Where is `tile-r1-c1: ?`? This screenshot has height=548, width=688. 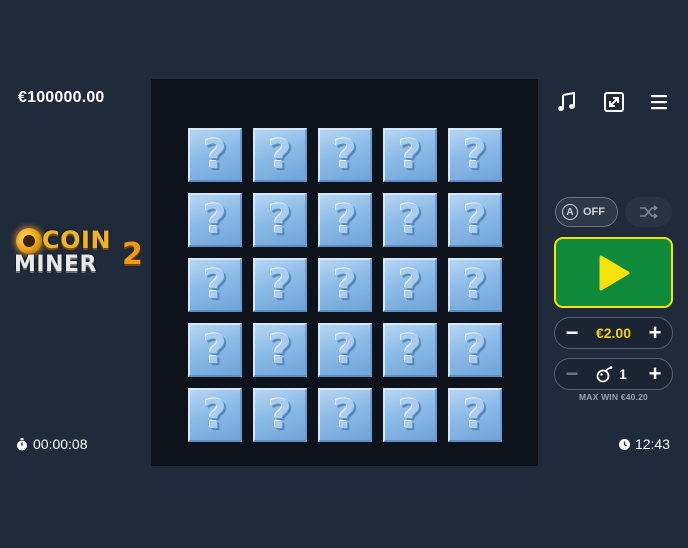
tile-r1-c1: ? is located at coordinates (215, 155).